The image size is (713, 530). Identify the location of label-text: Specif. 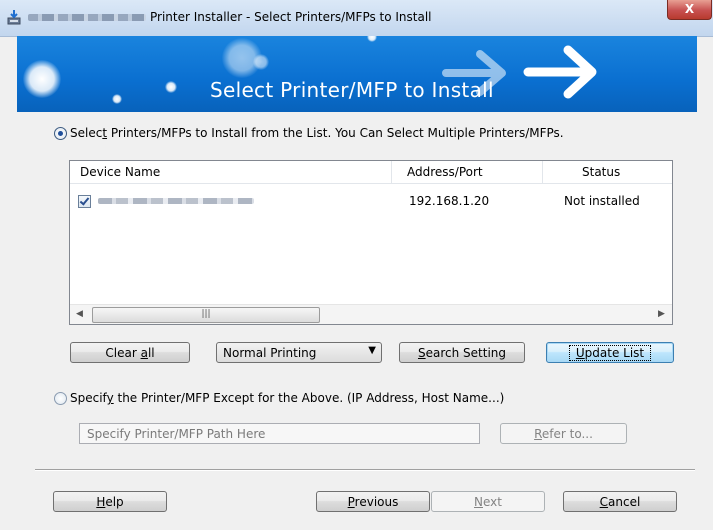
(88, 398).